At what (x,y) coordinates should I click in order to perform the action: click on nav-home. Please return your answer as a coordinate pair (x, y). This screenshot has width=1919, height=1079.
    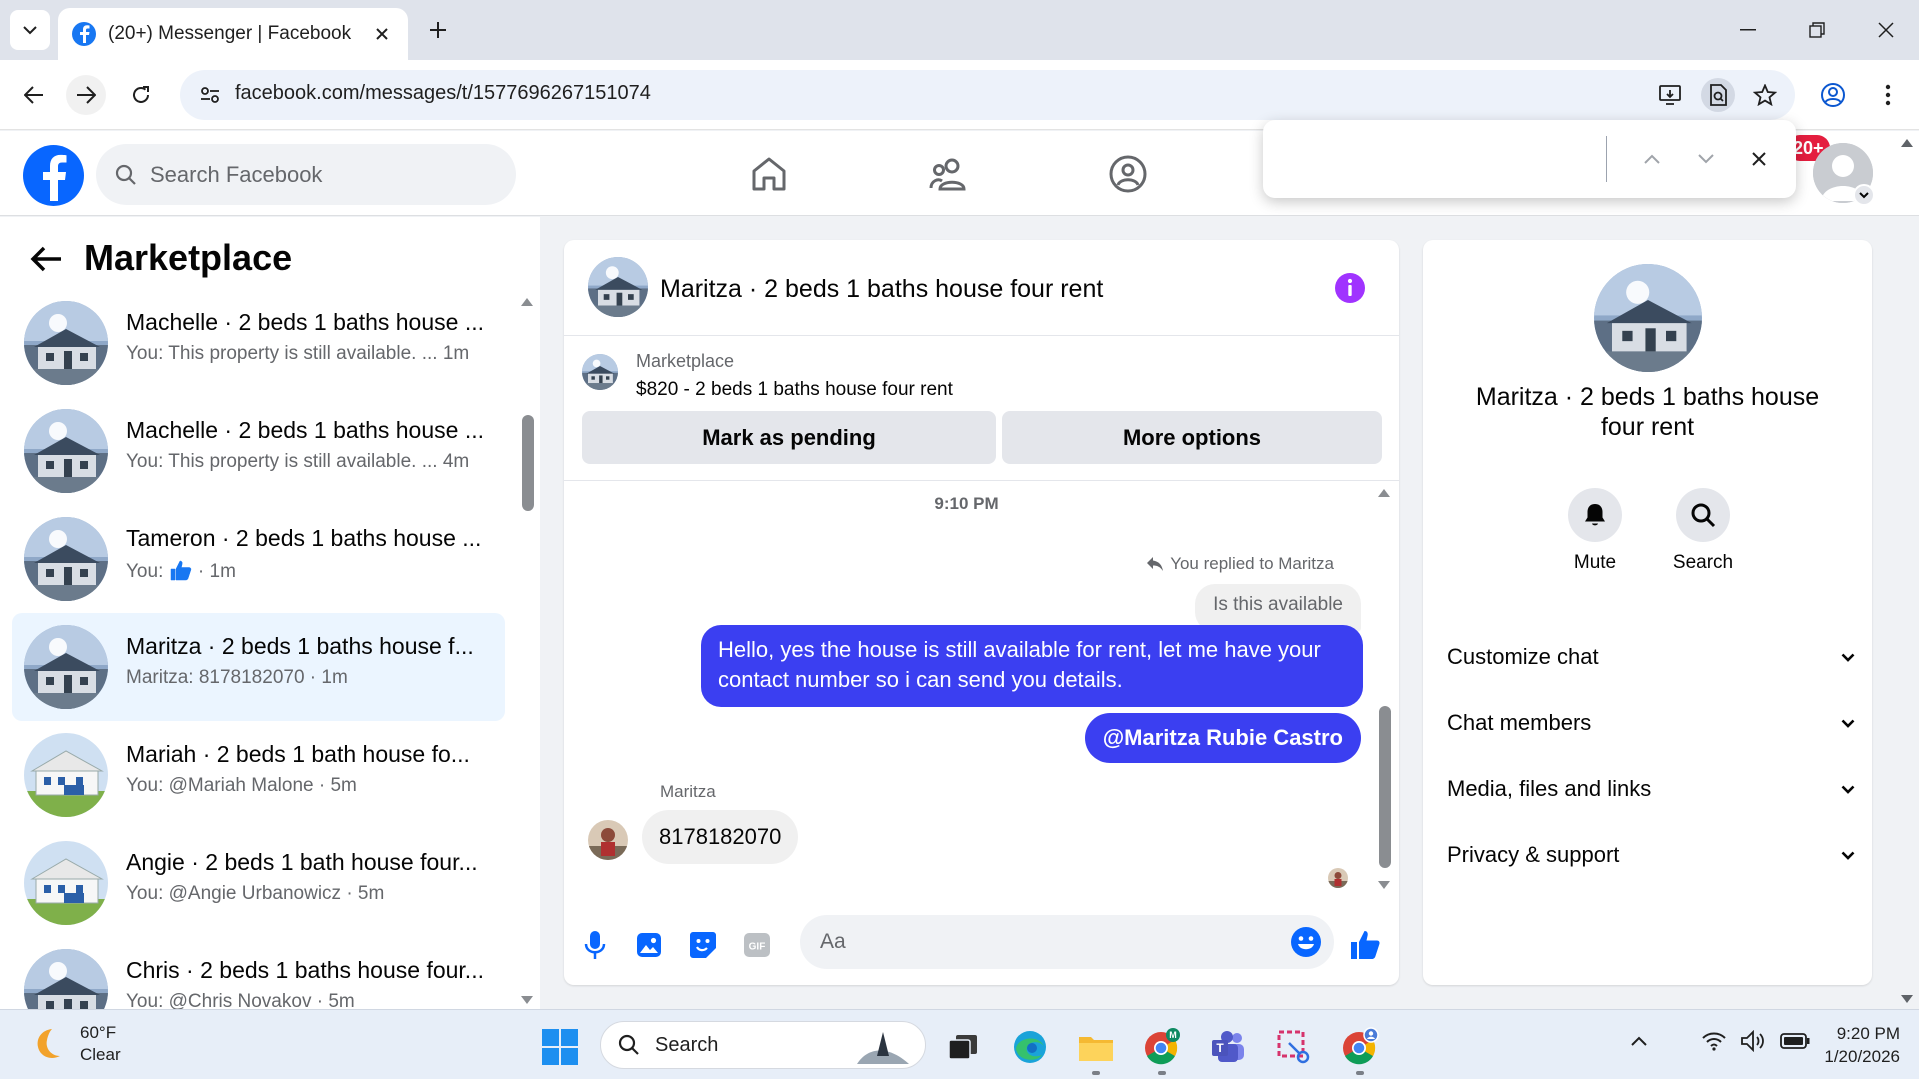
    Looking at the image, I should click on (769, 174).